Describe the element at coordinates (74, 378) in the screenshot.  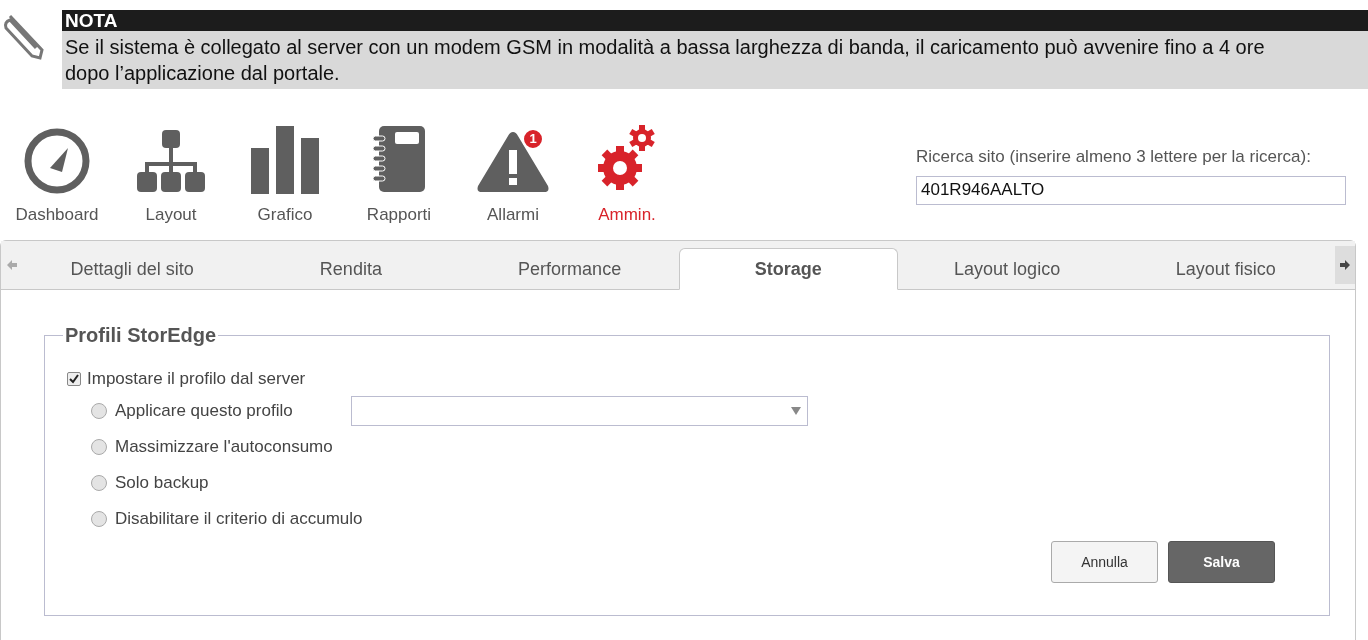
I see `check-icon` at that location.